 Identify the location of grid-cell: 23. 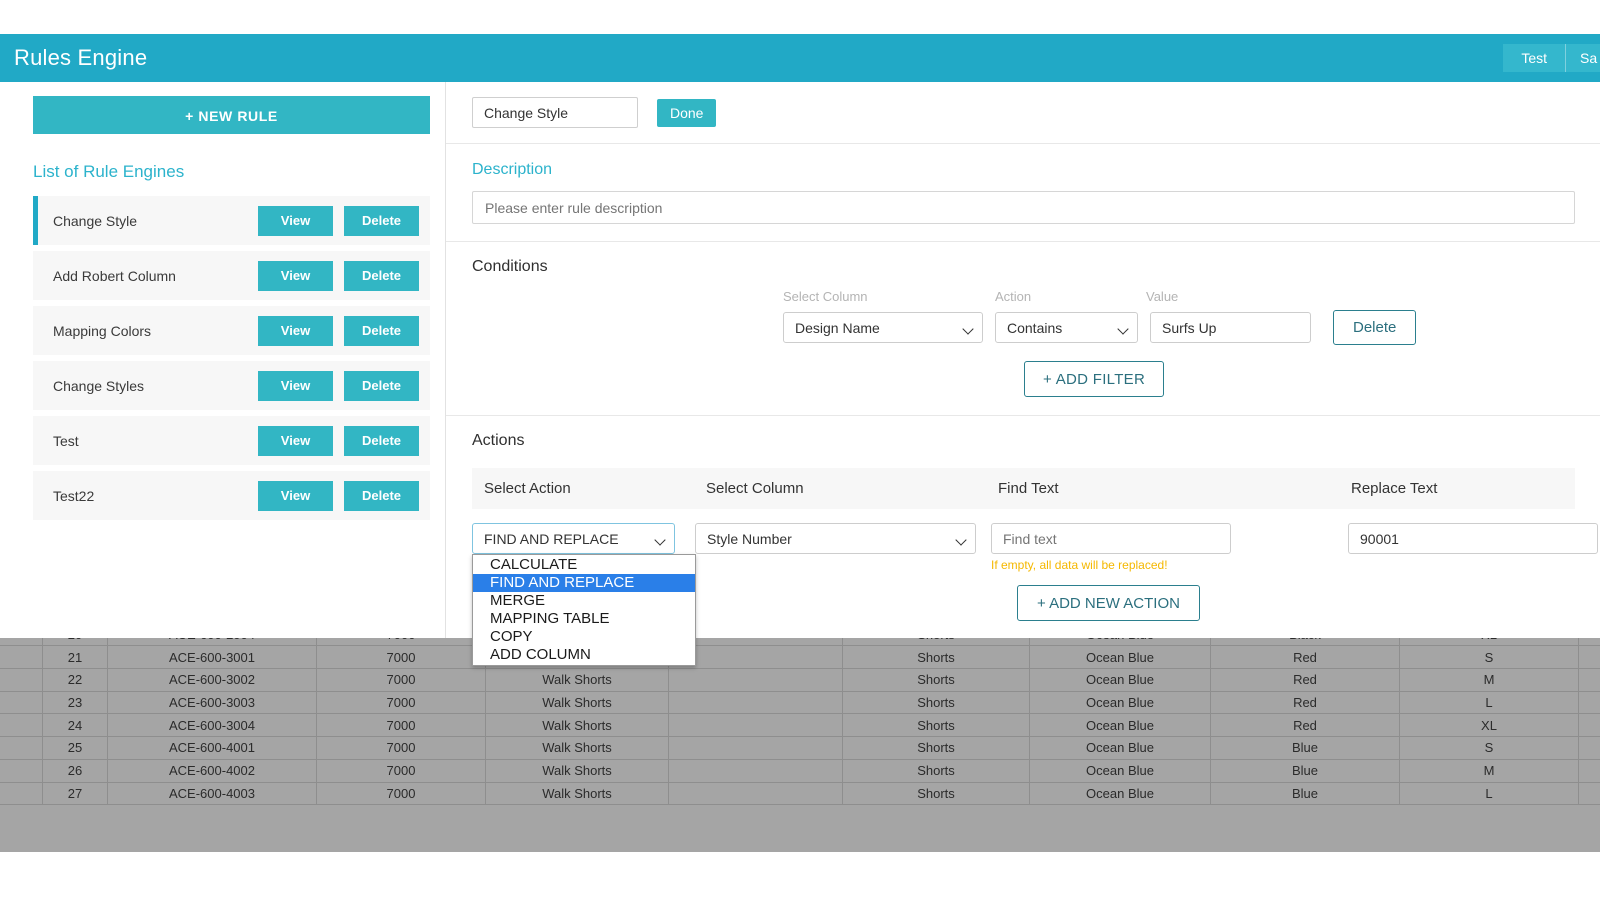
(75, 702).